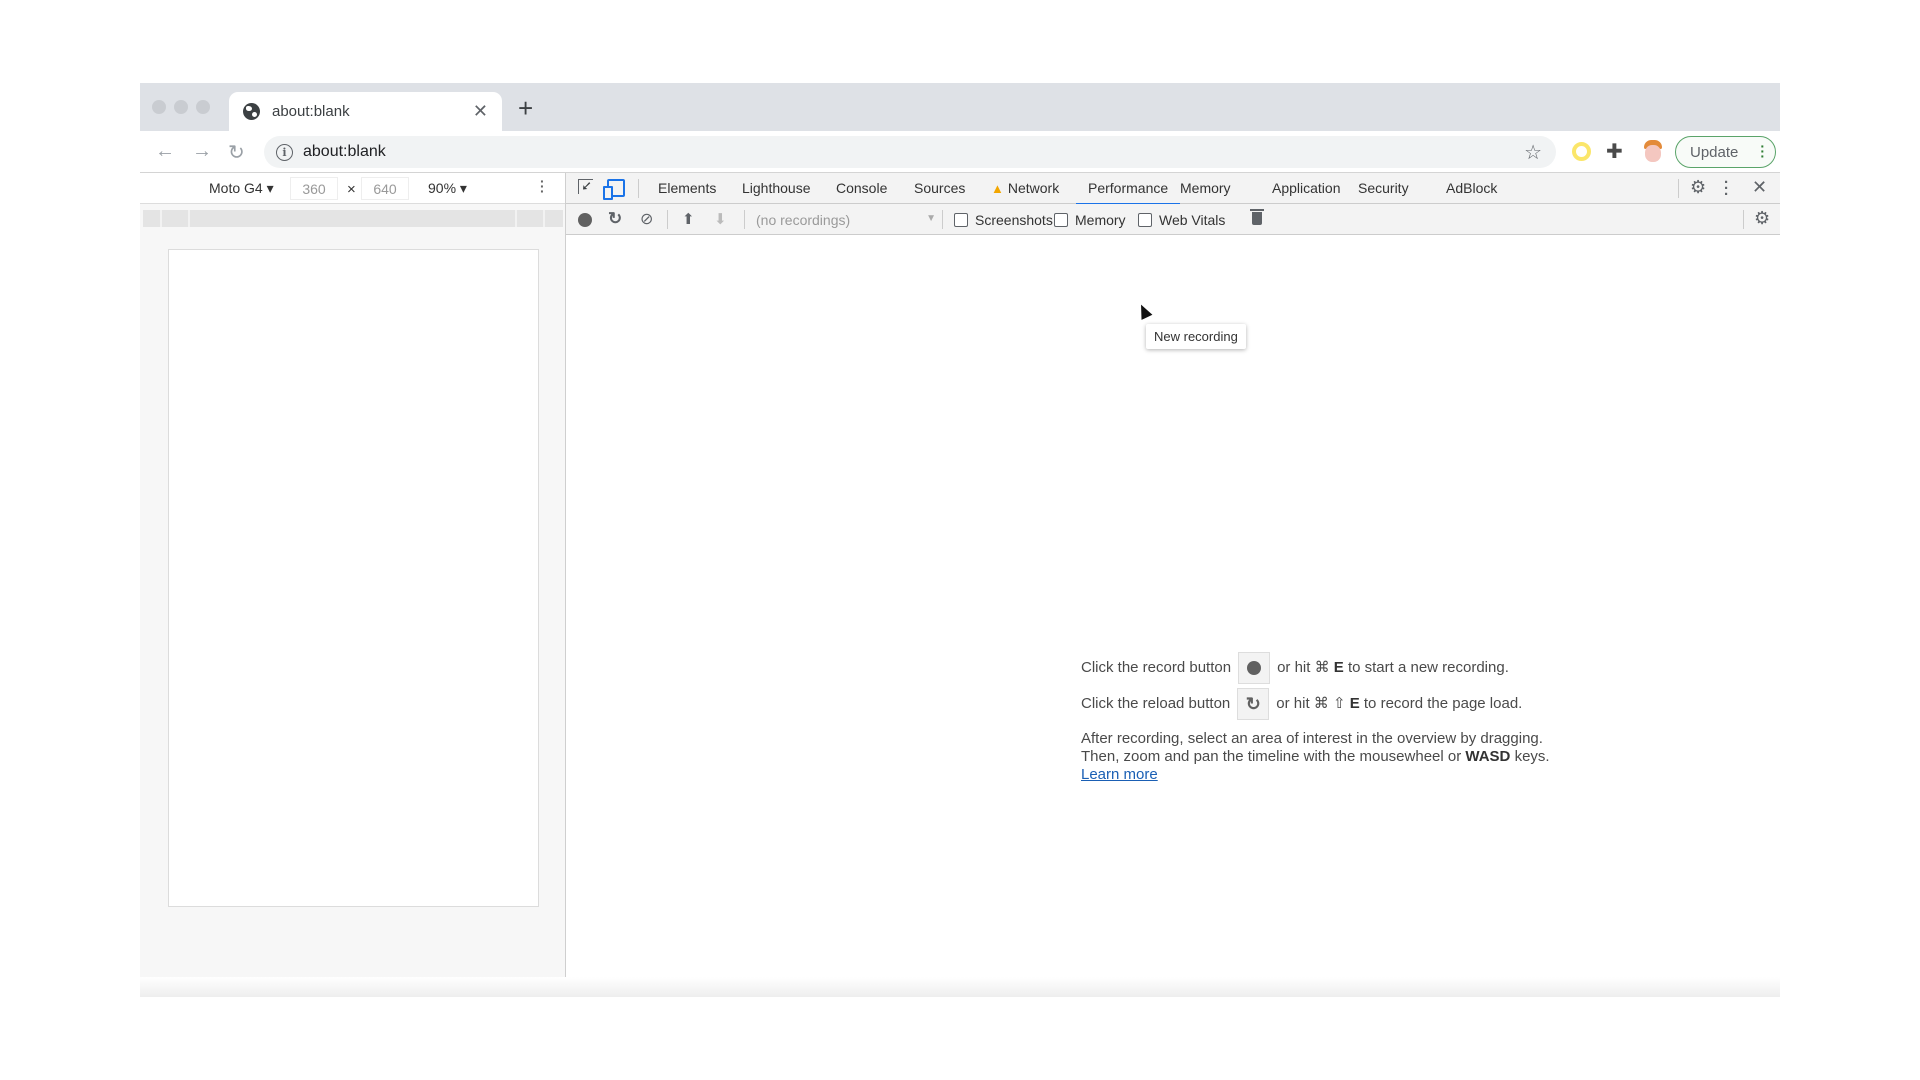 The width and height of the screenshot is (1920, 1080). I want to click on window-close-button, so click(159, 107).